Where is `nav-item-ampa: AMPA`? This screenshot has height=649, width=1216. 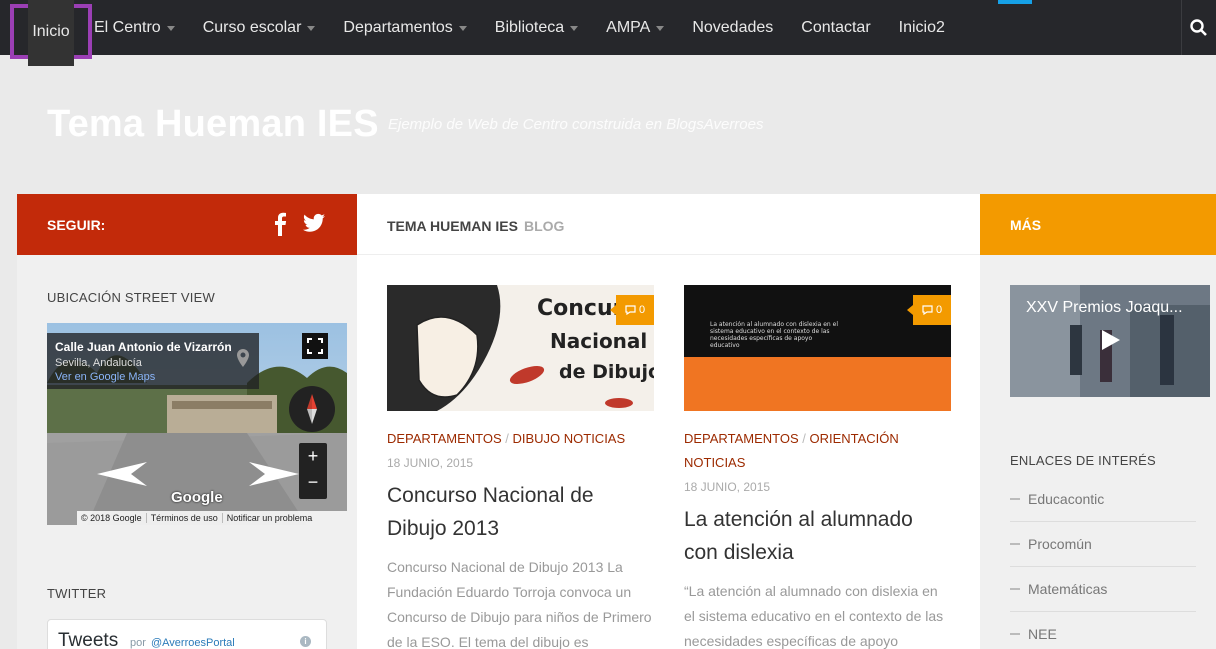 nav-item-ampa: AMPA is located at coordinates (635, 27).